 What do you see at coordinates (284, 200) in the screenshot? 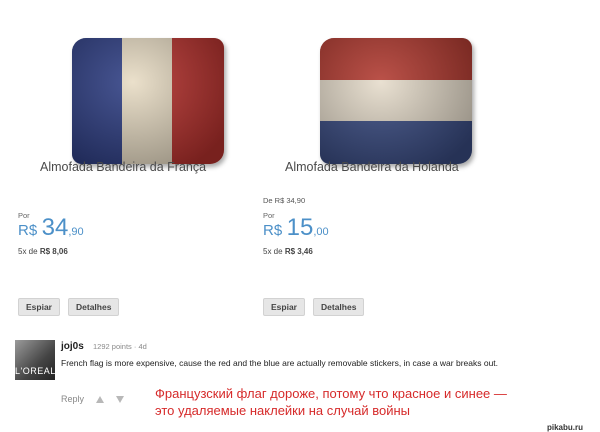
I see `old-price: De R$ 34,90` at bounding box center [284, 200].